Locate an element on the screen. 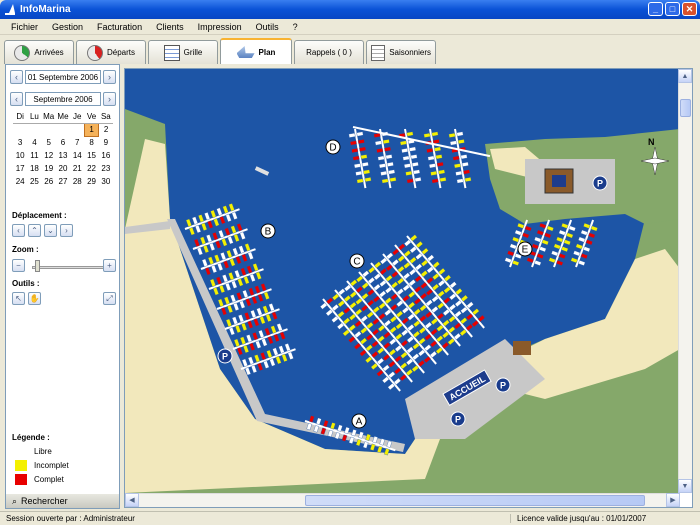 Image resolution: width=700 pixels, height=525 pixels. close-button: ✕ is located at coordinates (689, 9).